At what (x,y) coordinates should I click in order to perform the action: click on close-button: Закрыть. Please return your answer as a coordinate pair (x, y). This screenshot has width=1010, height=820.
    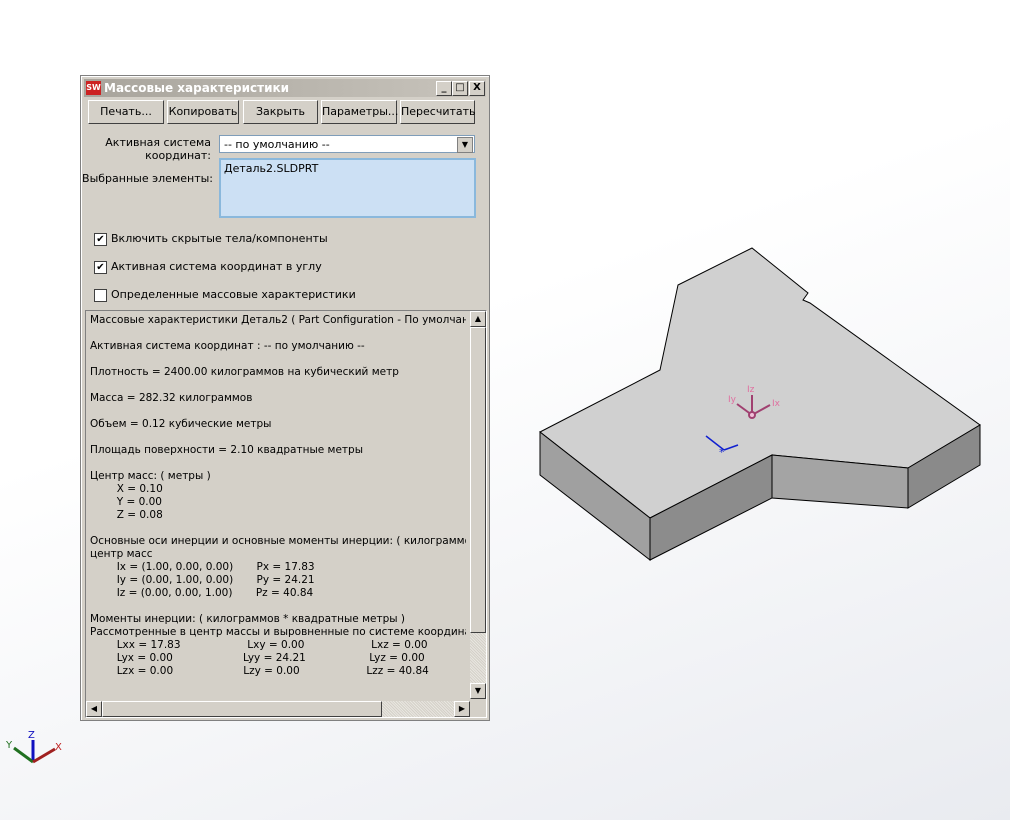
    Looking at the image, I should click on (280, 112).